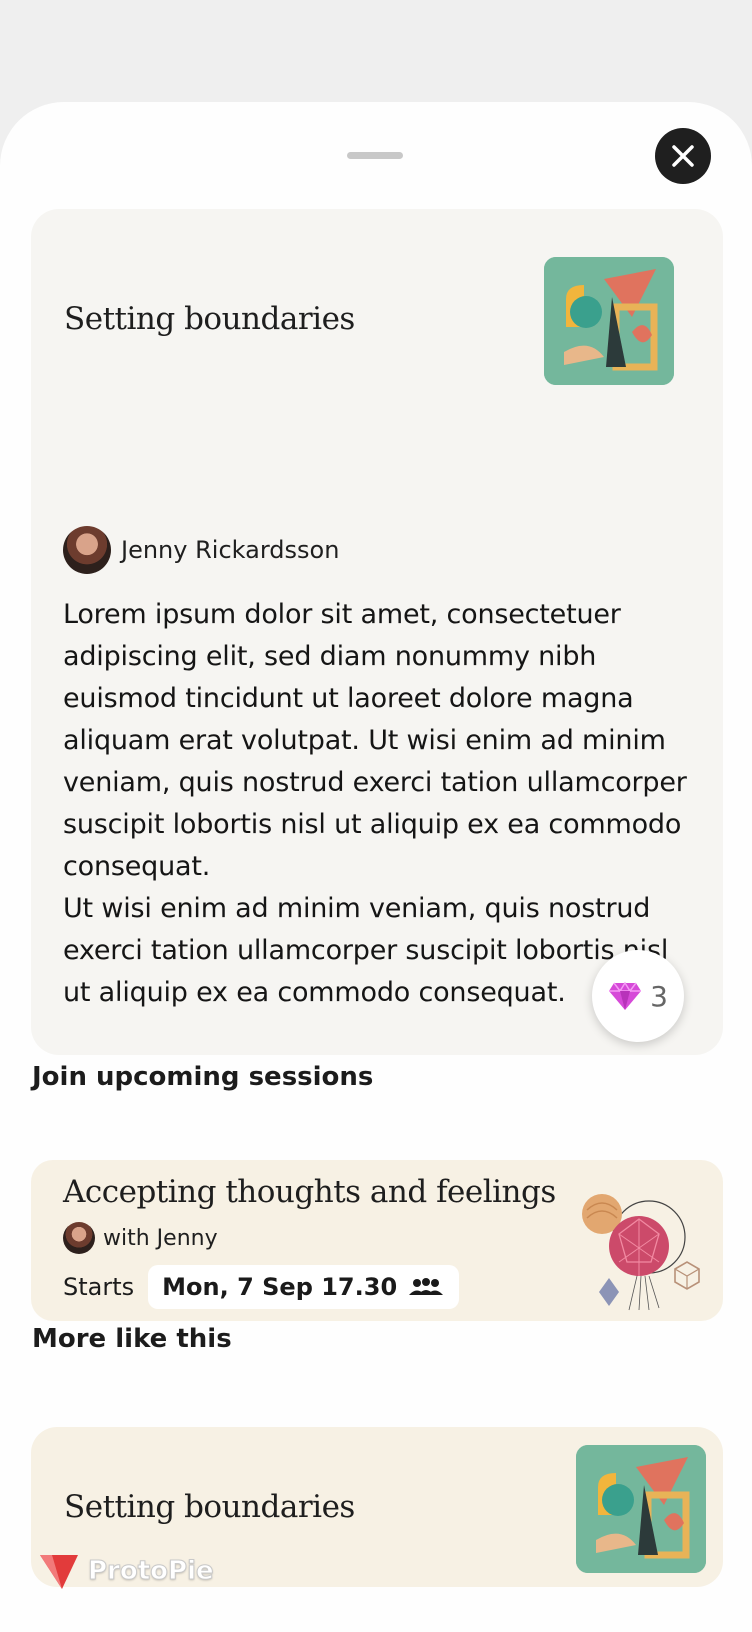 The width and height of the screenshot is (752, 1632). What do you see at coordinates (160, 1238) in the screenshot?
I see `host-text: with Jenny` at bounding box center [160, 1238].